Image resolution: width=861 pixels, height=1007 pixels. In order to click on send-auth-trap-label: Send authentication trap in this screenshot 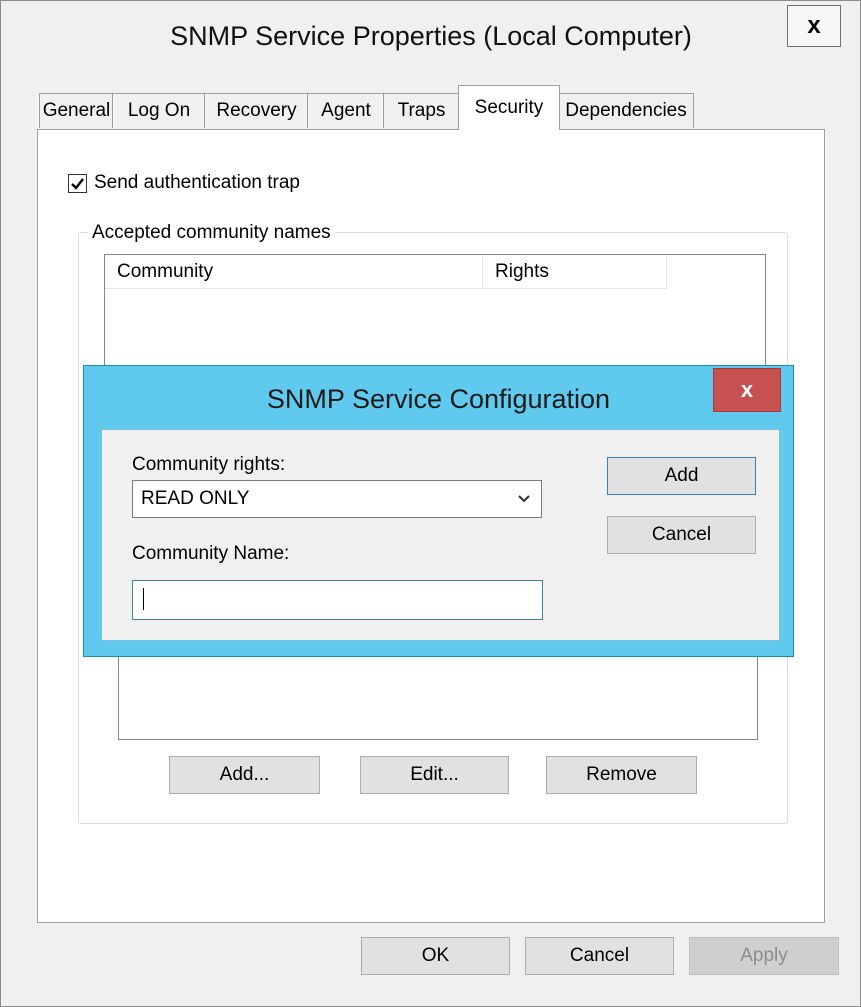, I will do `click(197, 182)`.